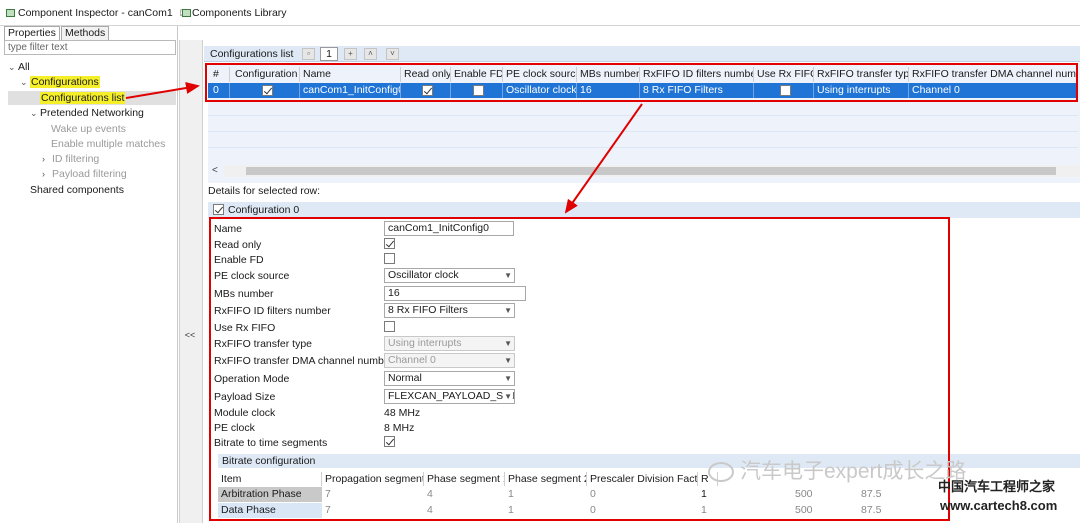  Describe the element at coordinates (384, 148) in the screenshot. I see `annotation-arrows` at that location.